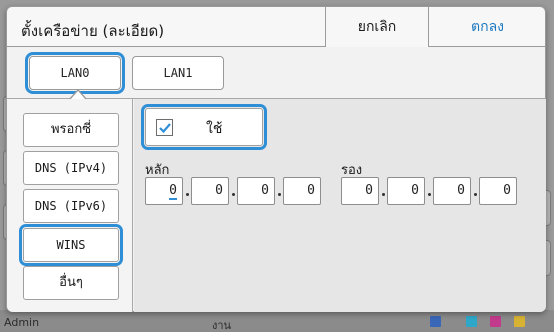 Image resolution: width=554 pixels, height=332 pixels. I want to click on primary-octet-1: 0, so click(164, 191).